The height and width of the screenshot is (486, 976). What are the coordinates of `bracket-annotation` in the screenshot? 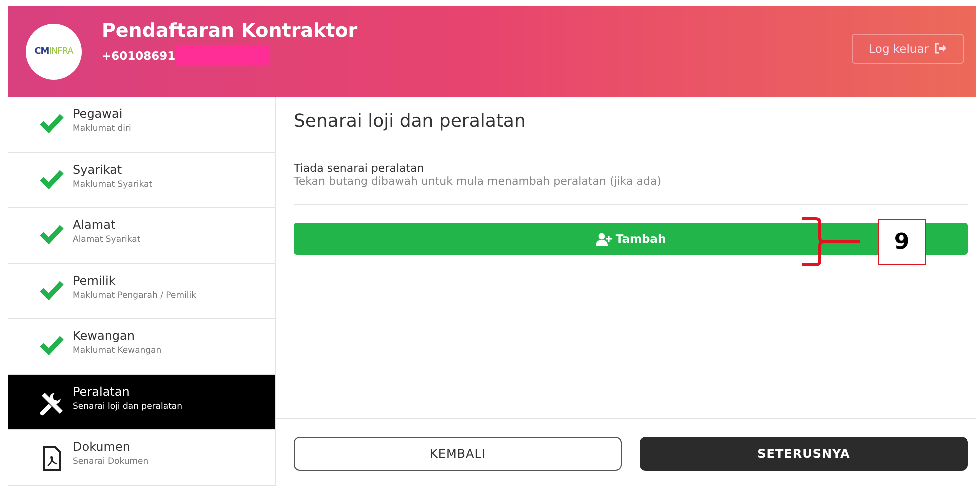 It's located at (831, 242).